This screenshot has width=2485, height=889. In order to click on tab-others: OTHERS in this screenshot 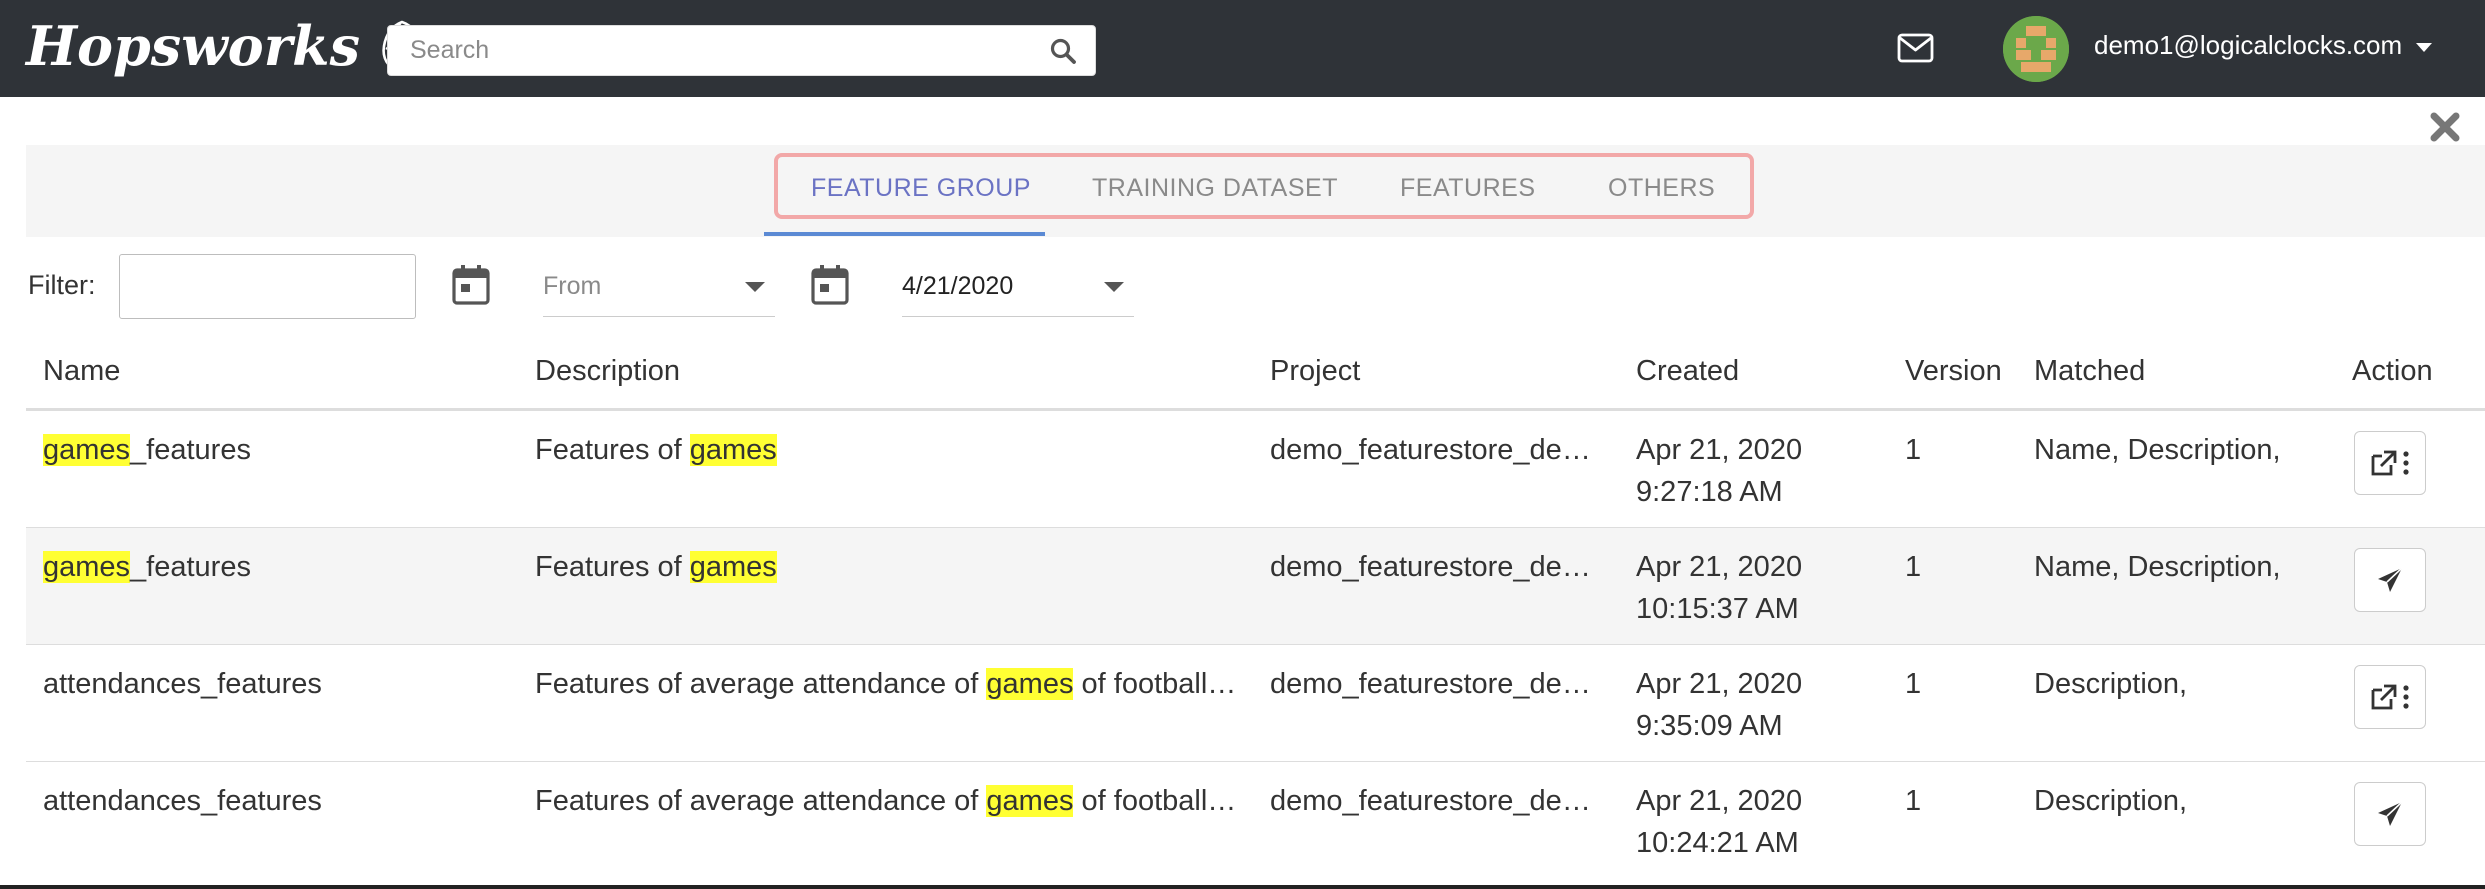, I will do `click(1661, 188)`.